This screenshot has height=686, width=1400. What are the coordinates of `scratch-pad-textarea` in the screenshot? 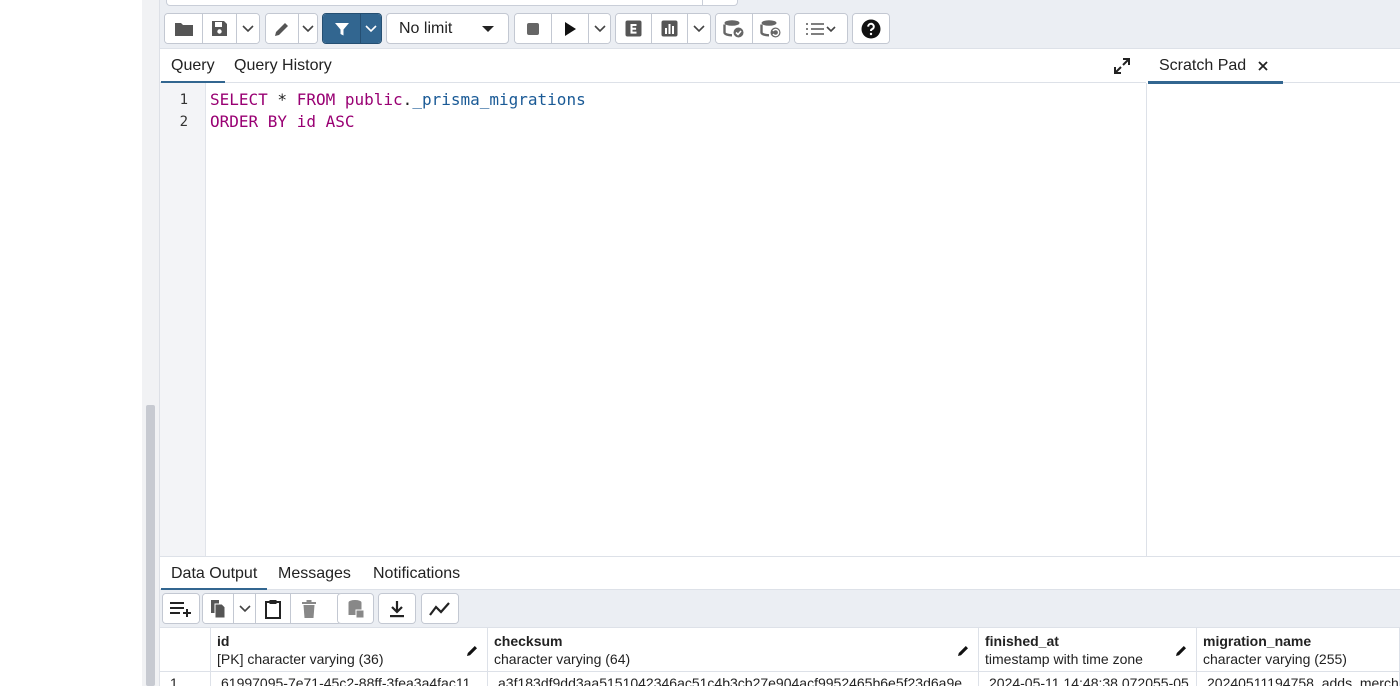 It's located at (1274, 320).